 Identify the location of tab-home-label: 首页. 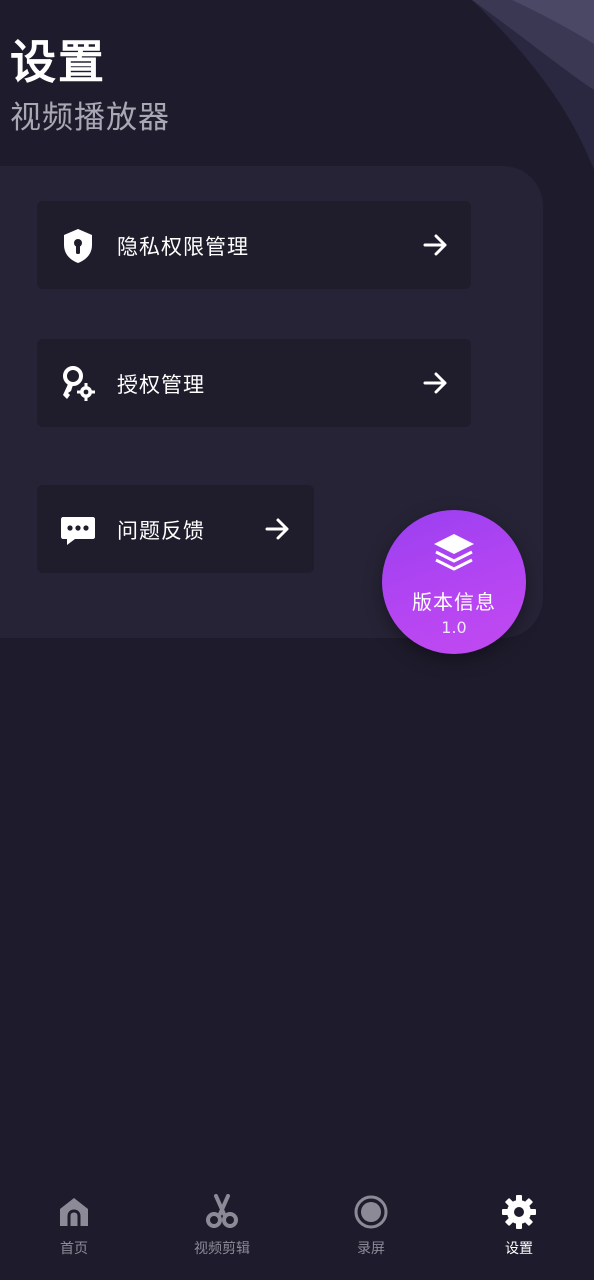
(74, 1249).